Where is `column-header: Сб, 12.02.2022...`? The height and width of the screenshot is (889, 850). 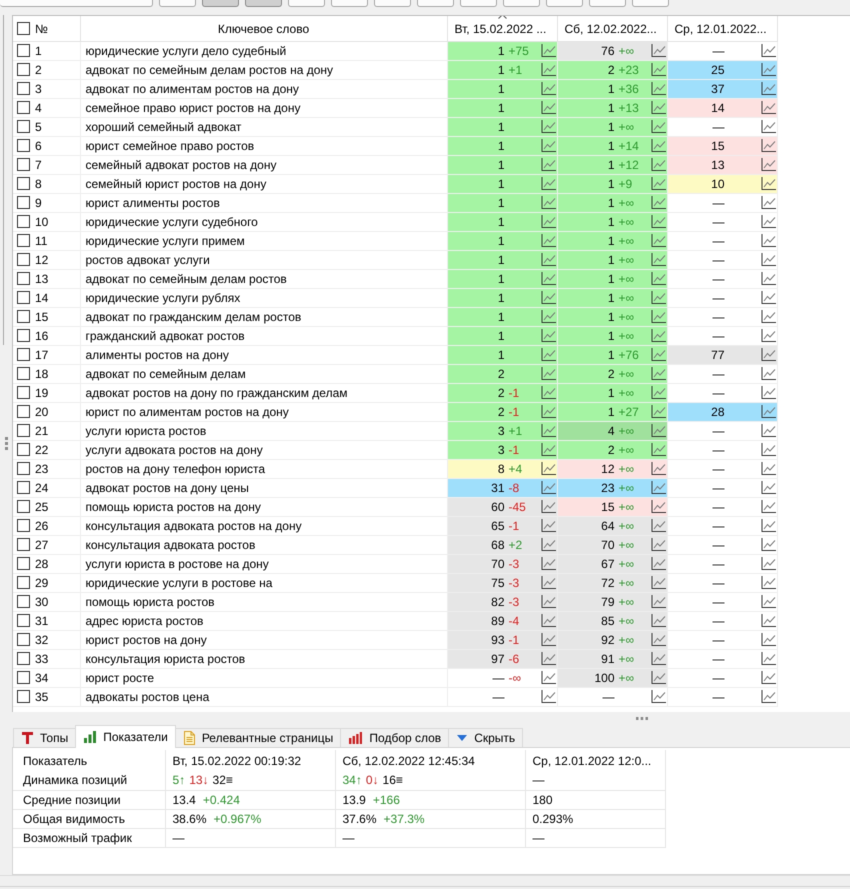
column-header: Сб, 12.02.2022... is located at coordinates (610, 29).